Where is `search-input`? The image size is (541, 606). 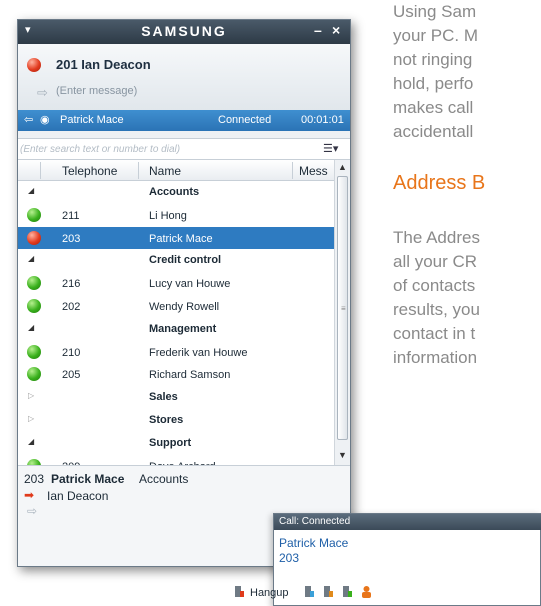
search-input is located at coordinates (165, 149).